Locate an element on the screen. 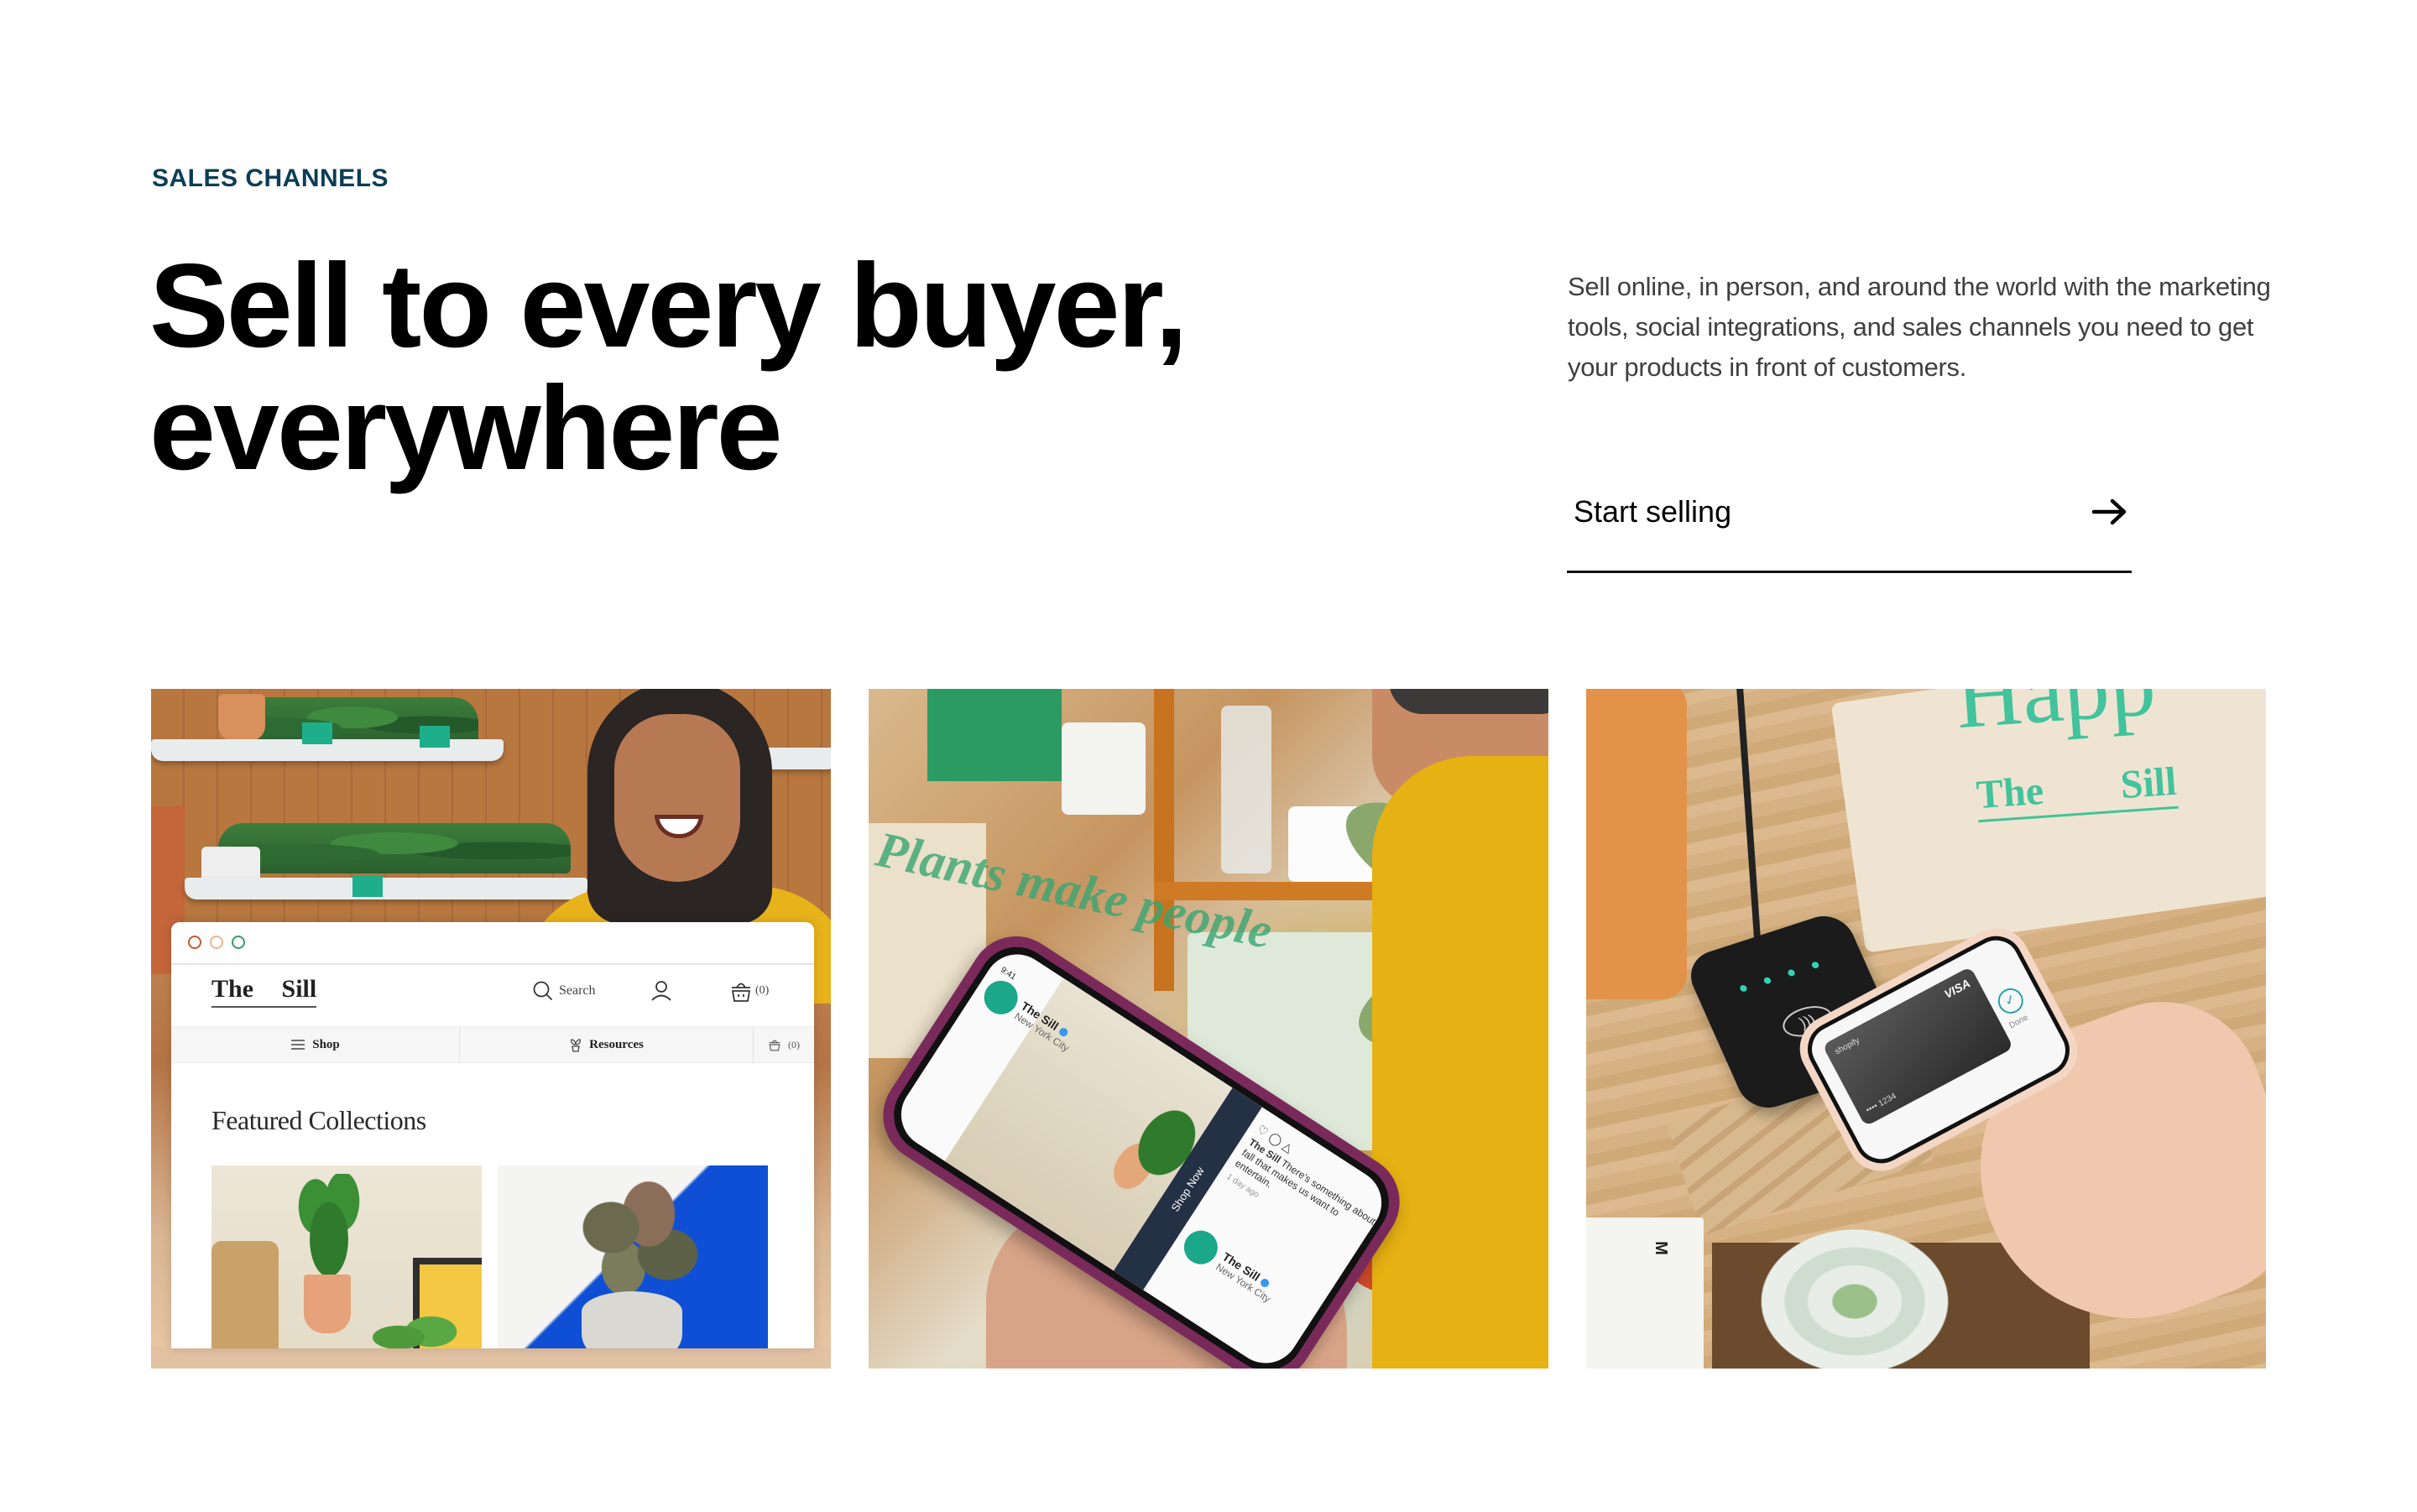  window-controls is located at coordinates (216, 943).